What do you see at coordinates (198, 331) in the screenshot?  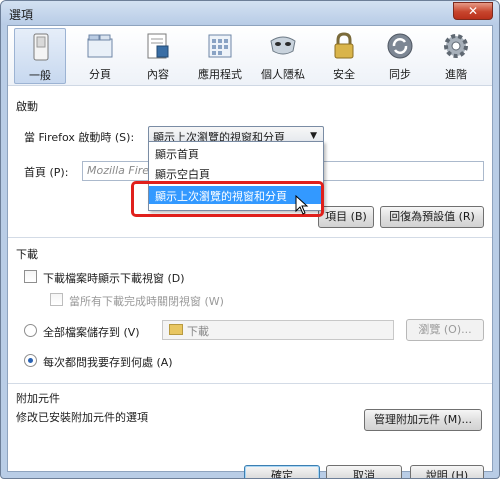 I see `download-folder-value: 下載` at bounding box center [198, 331].